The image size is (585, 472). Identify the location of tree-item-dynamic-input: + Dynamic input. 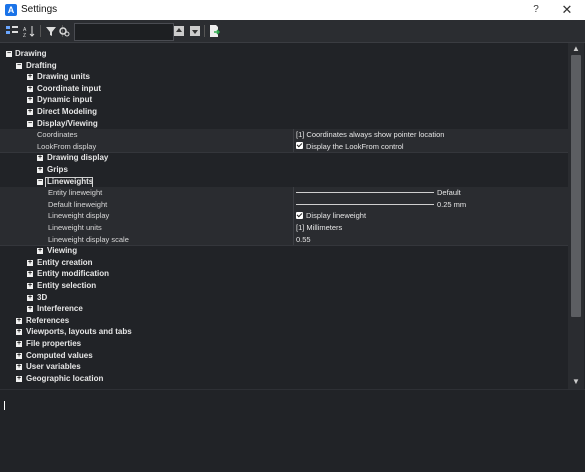
(284, 100).